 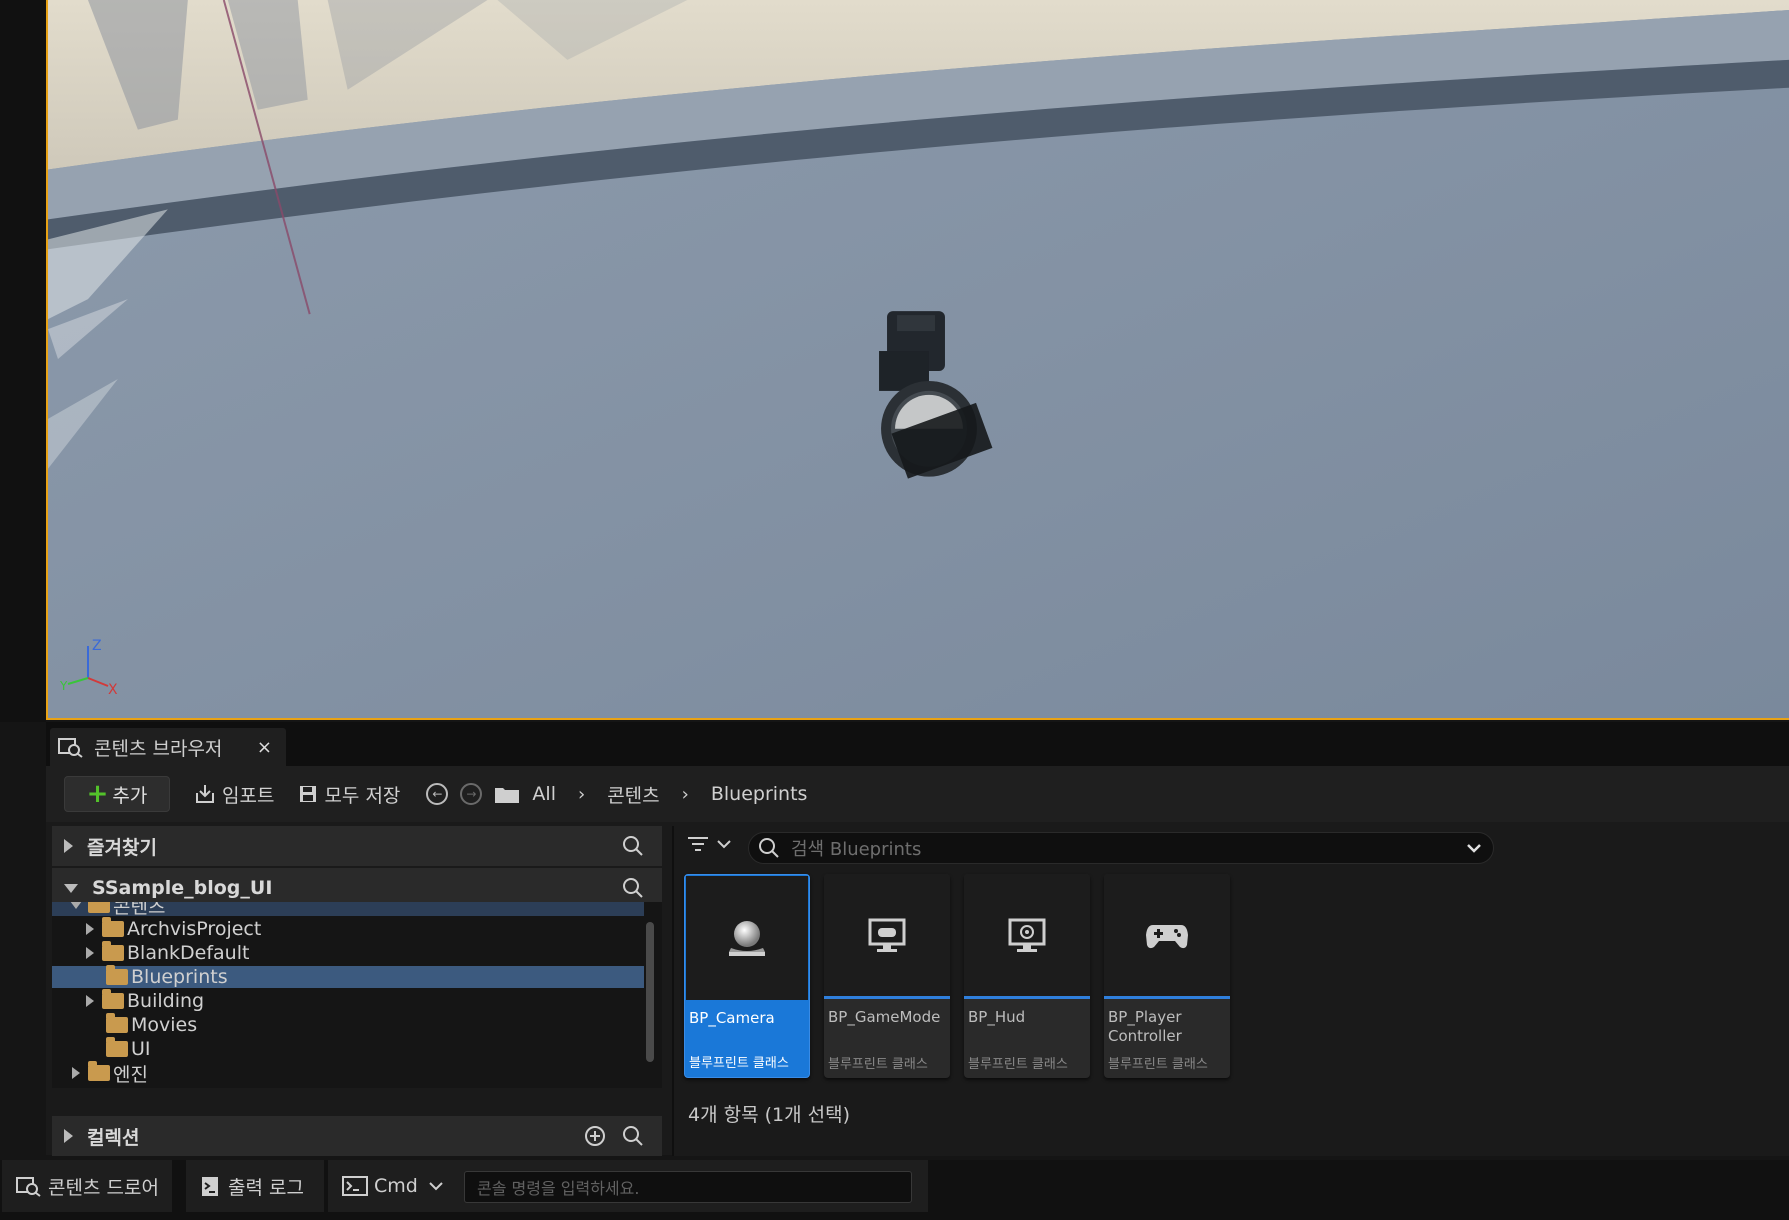 I want to click on tree-item-content: 콘텐츠, so click(x=348, y=910).